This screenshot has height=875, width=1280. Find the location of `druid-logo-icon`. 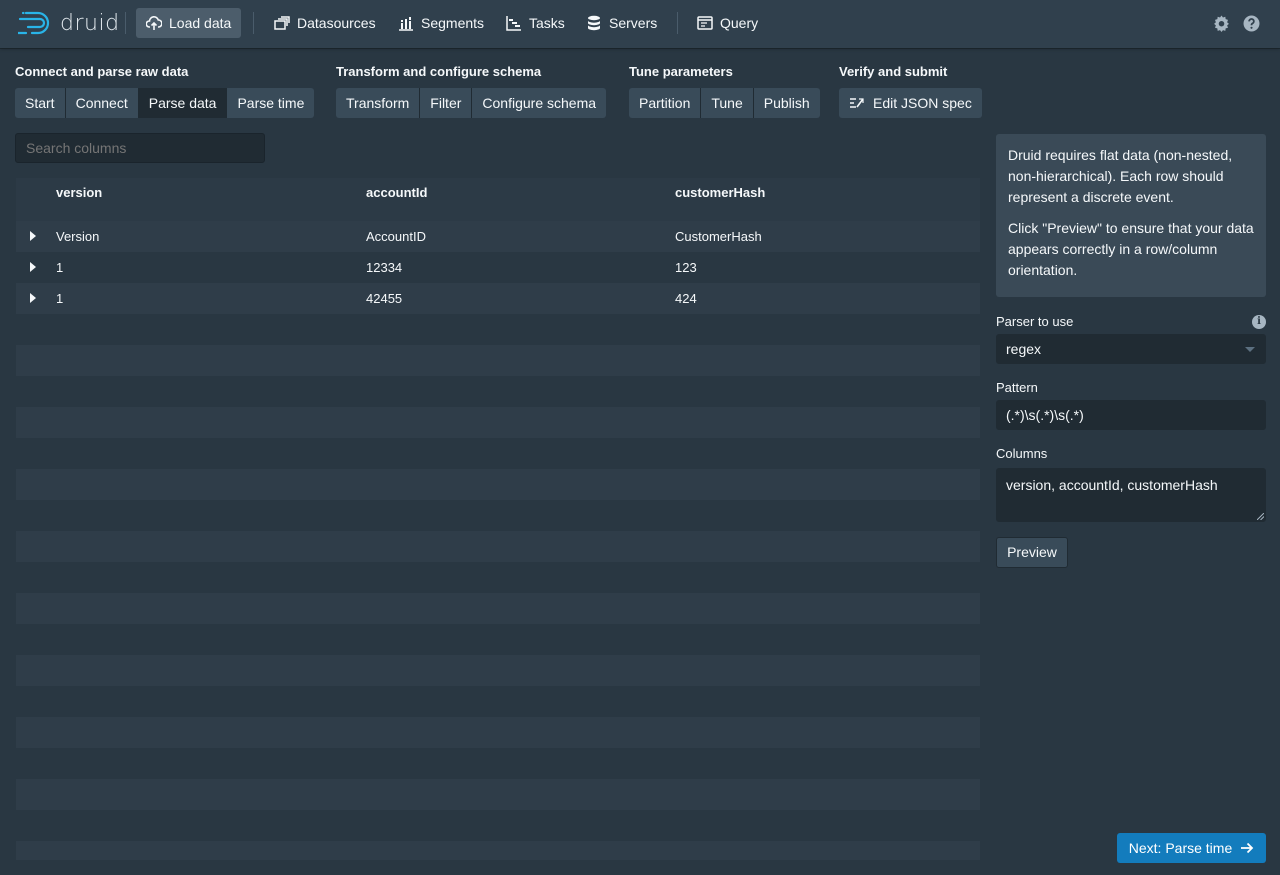

druid-logo-icon is located at coordinates (34, 23).